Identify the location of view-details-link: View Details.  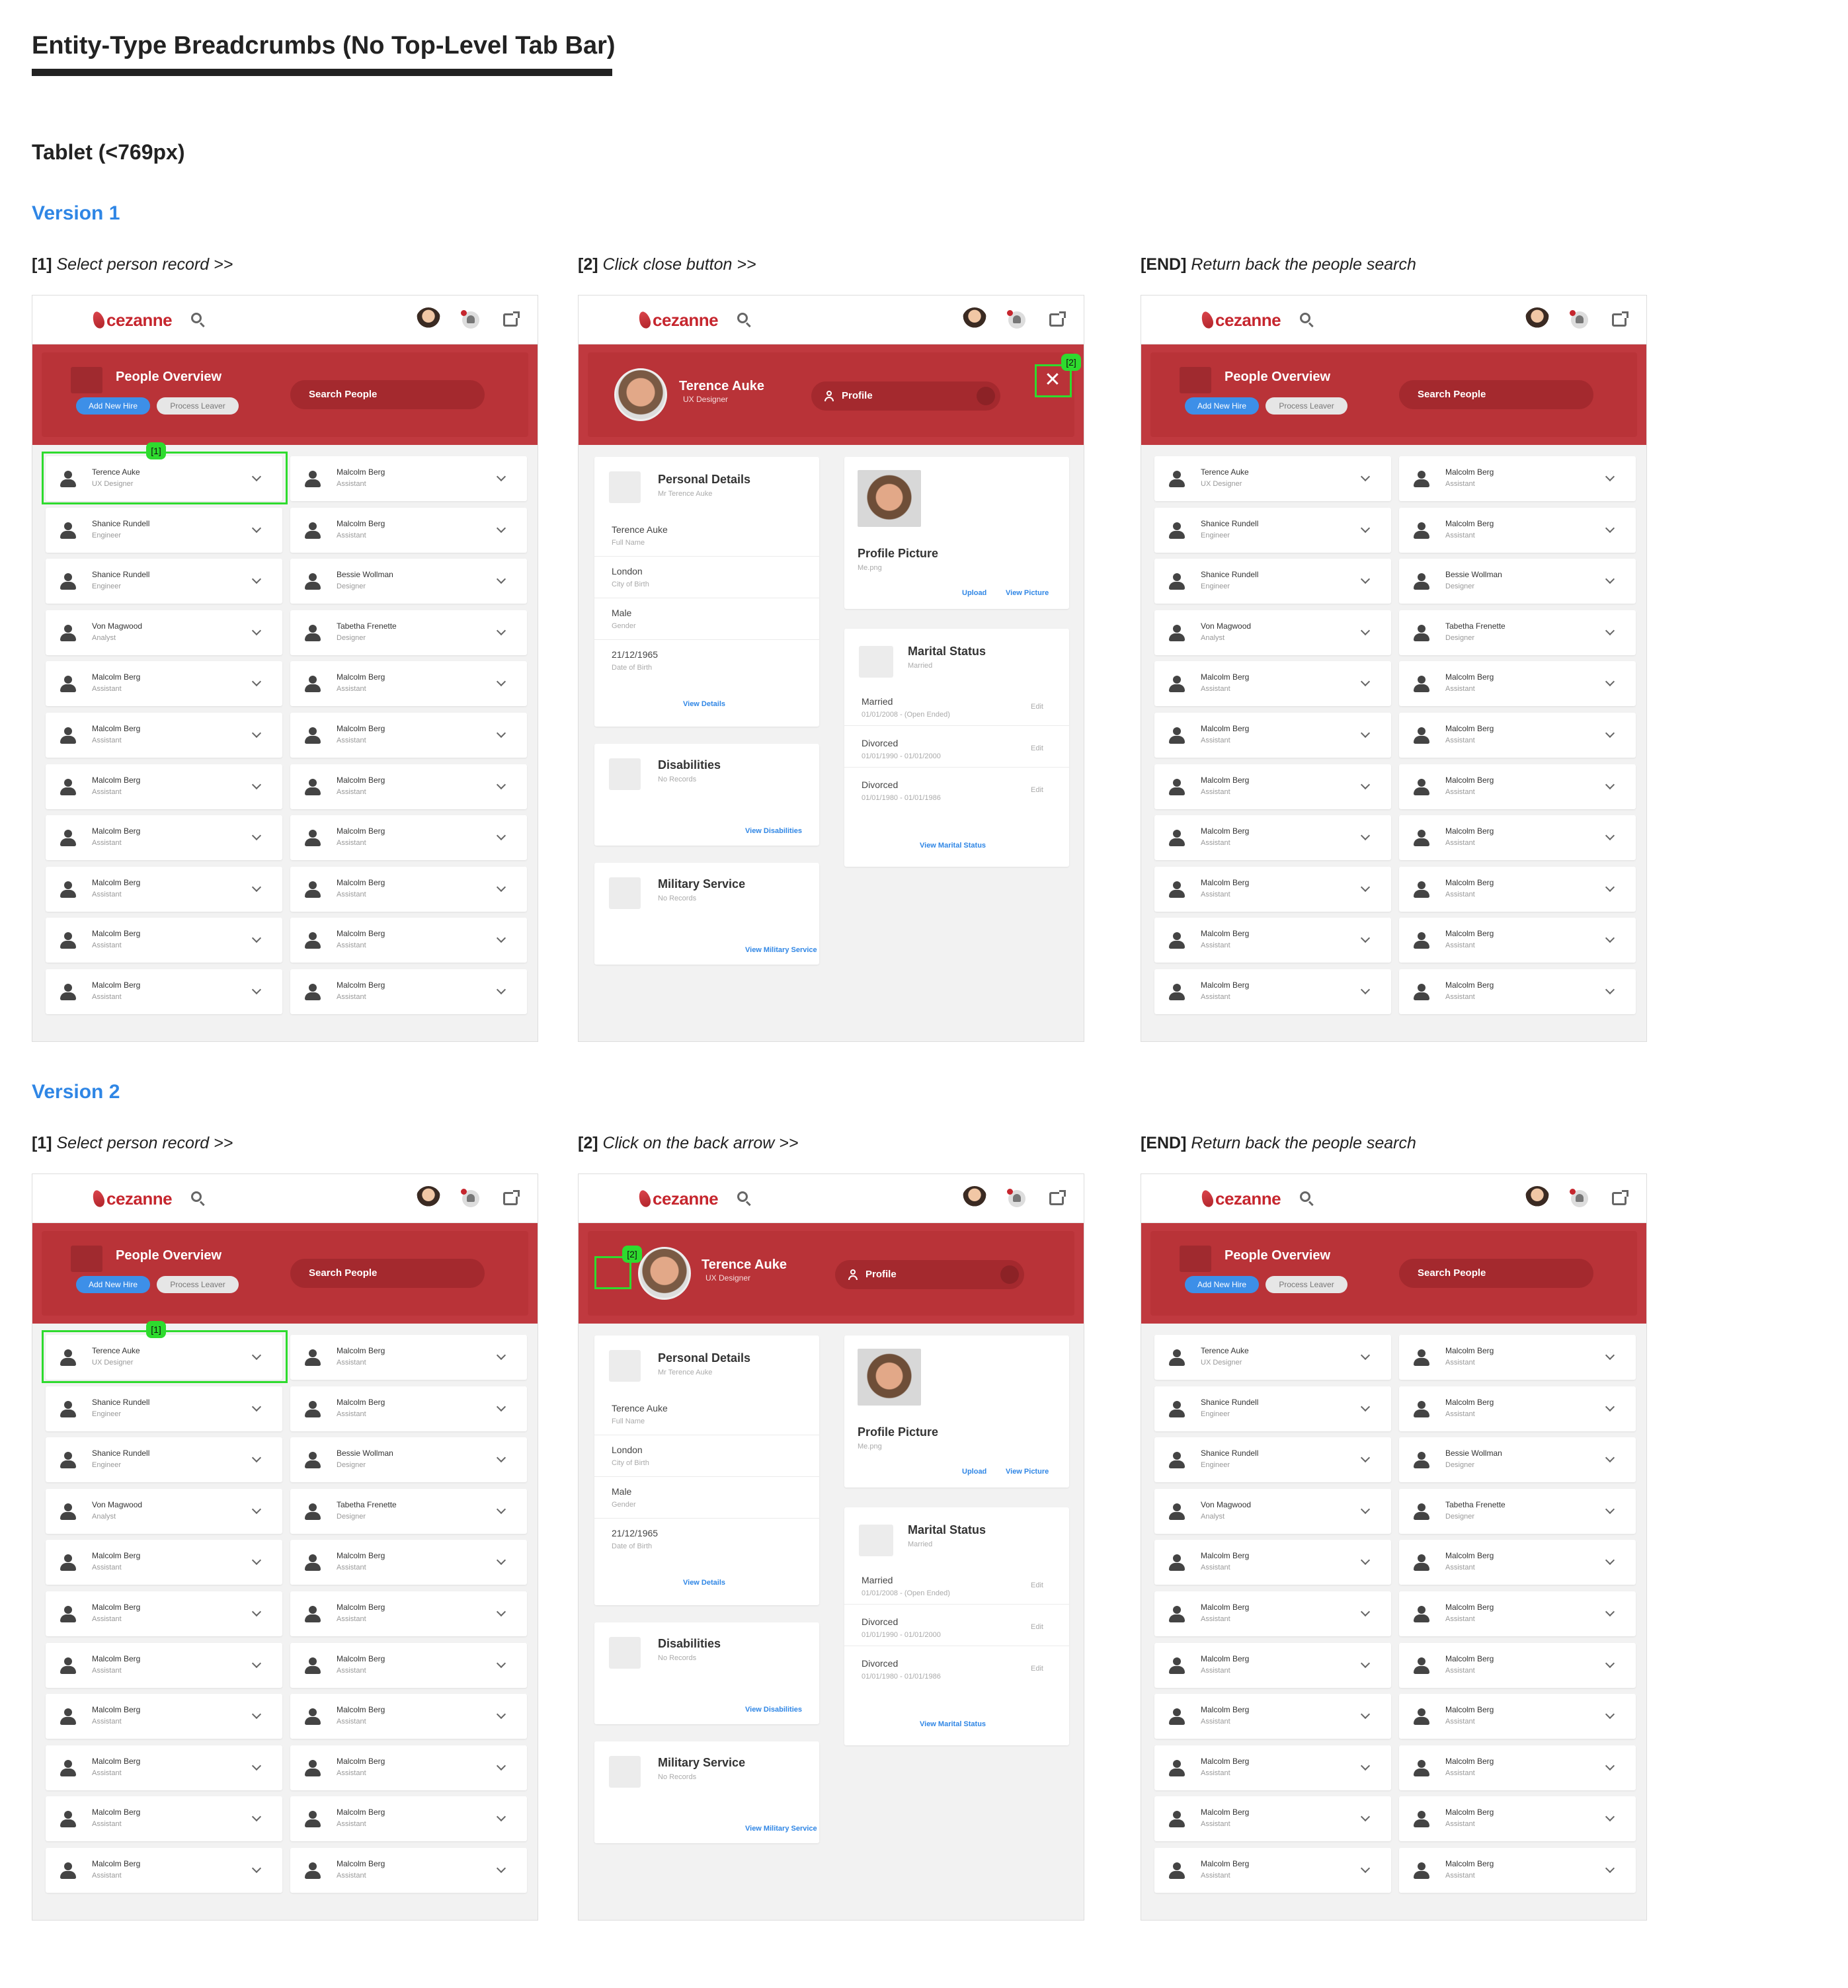
(704, 704).